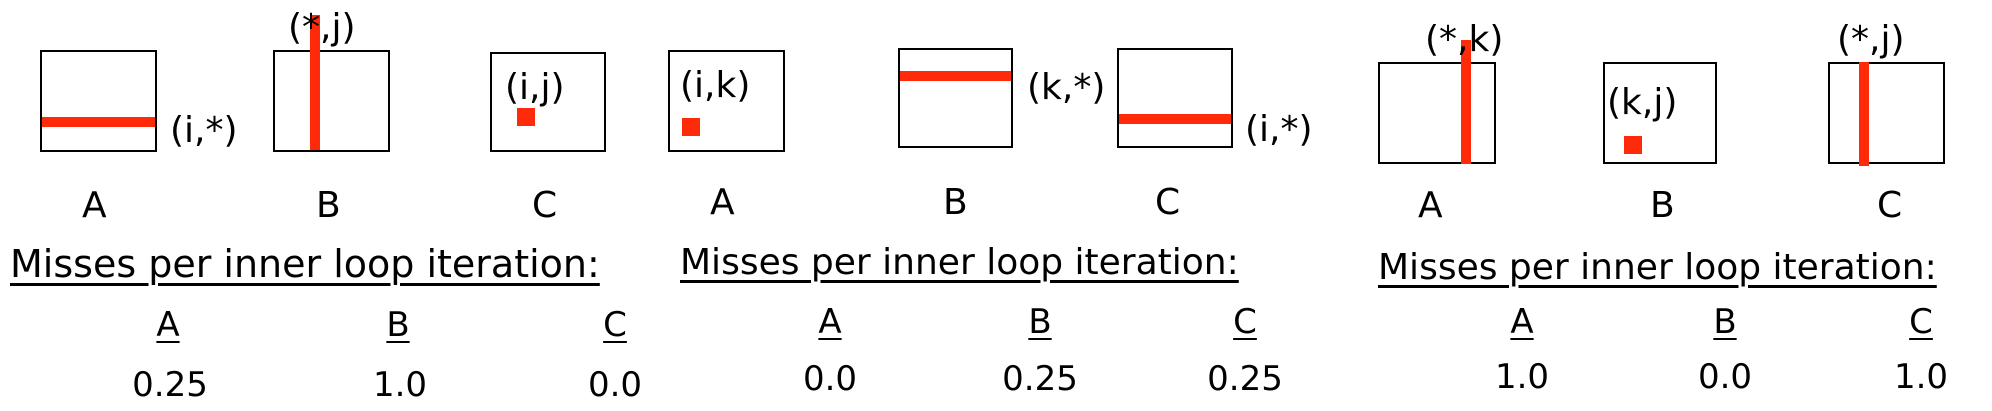 This screenshot has width=1992, height=411. Describe the element at coordinates (535, 87) in the screenshot. I see `access-label: (i,j)` at that location.